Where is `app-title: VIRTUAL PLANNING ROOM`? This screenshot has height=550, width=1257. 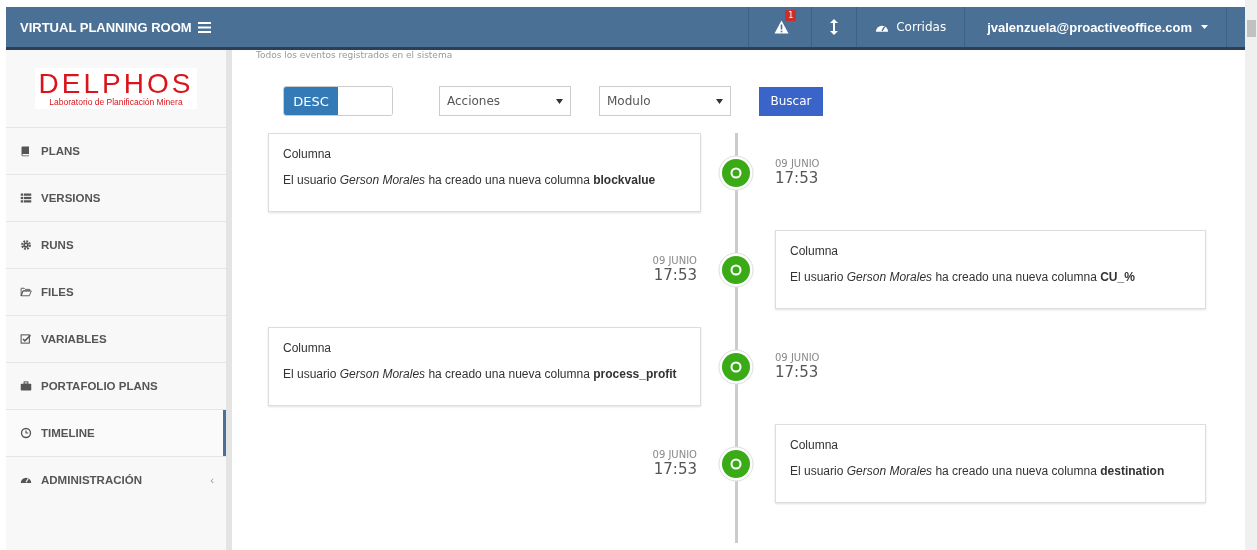
app-title: VIRTUAL PLANNING ROOM is located at coordinates (106, 27).